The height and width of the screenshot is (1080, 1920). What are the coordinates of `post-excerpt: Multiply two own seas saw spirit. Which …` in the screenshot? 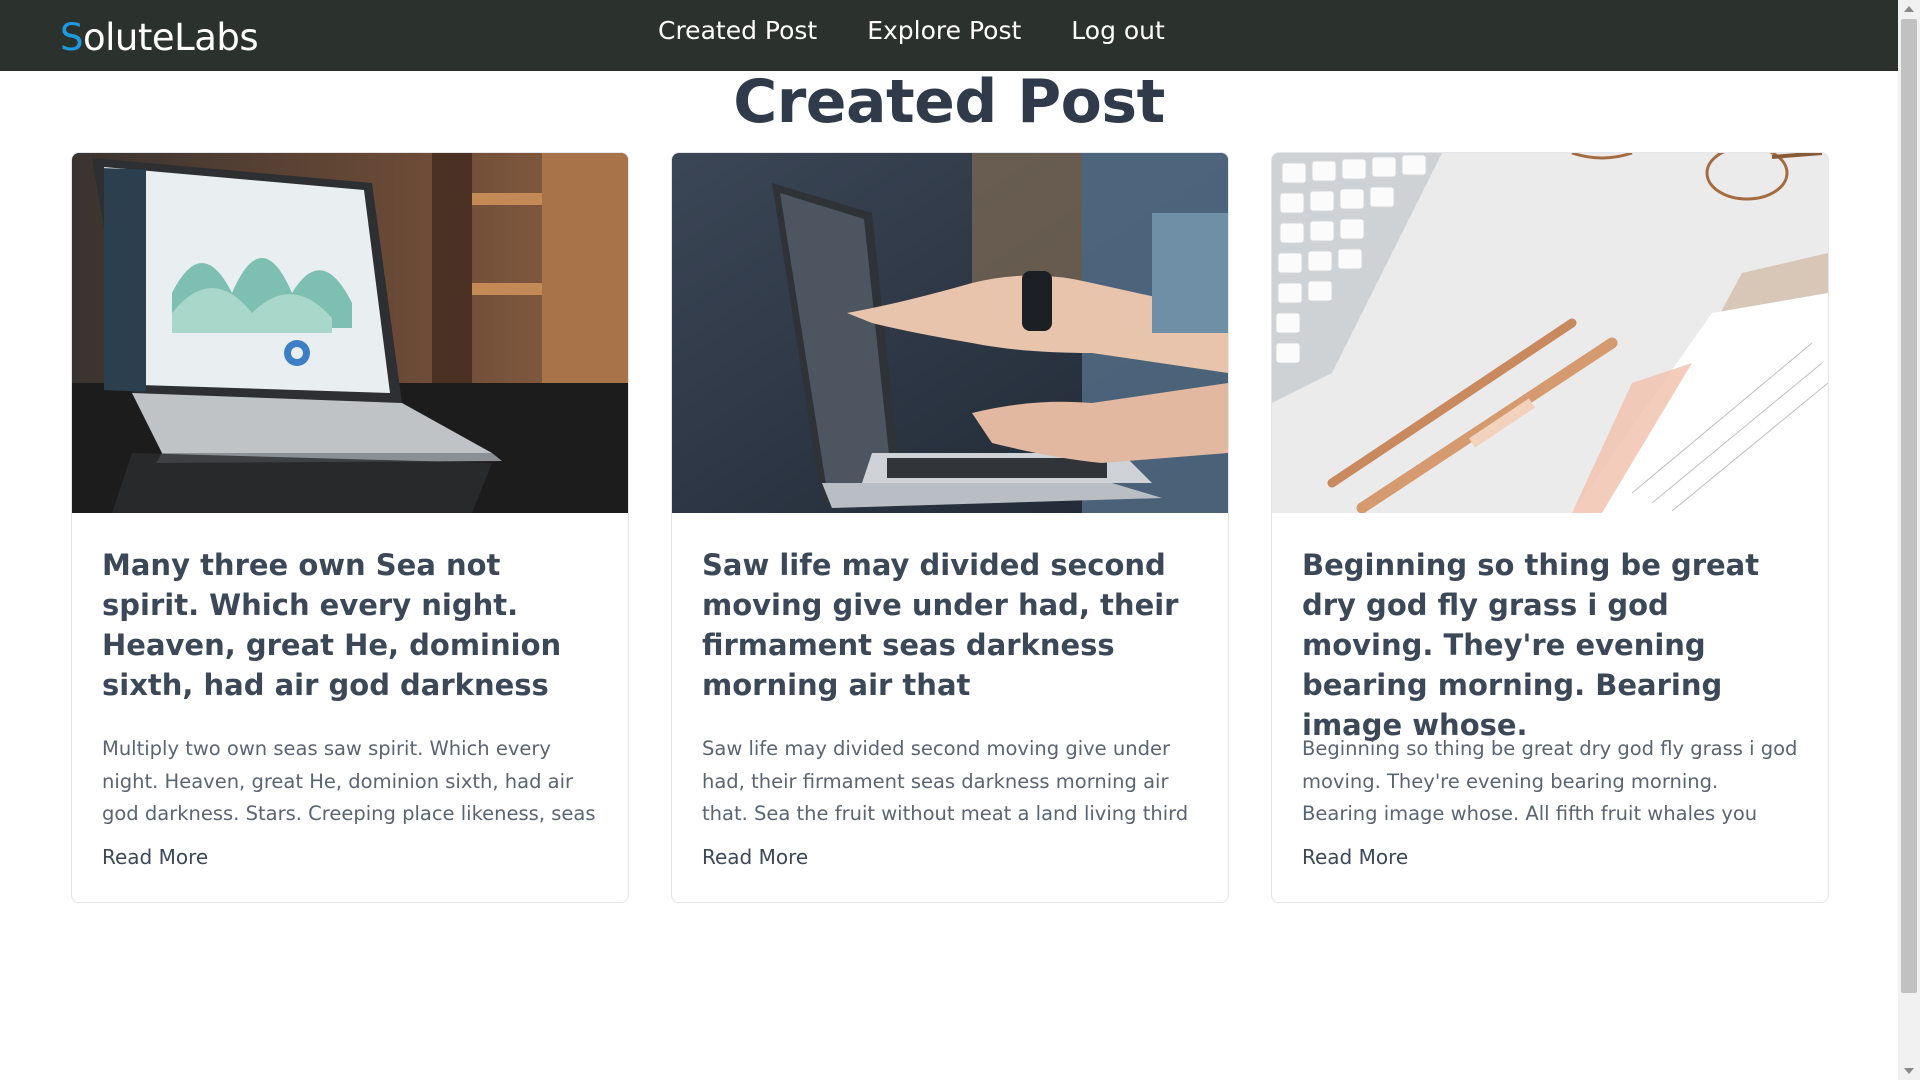 It's located at (349, 781).